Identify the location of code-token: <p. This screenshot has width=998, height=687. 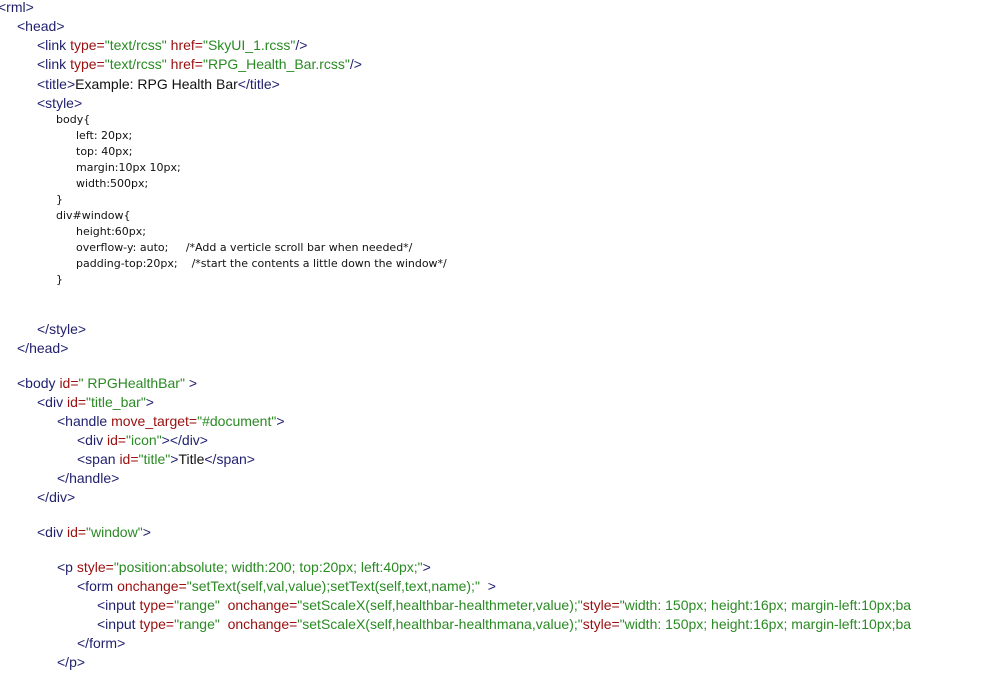
(67, 567).